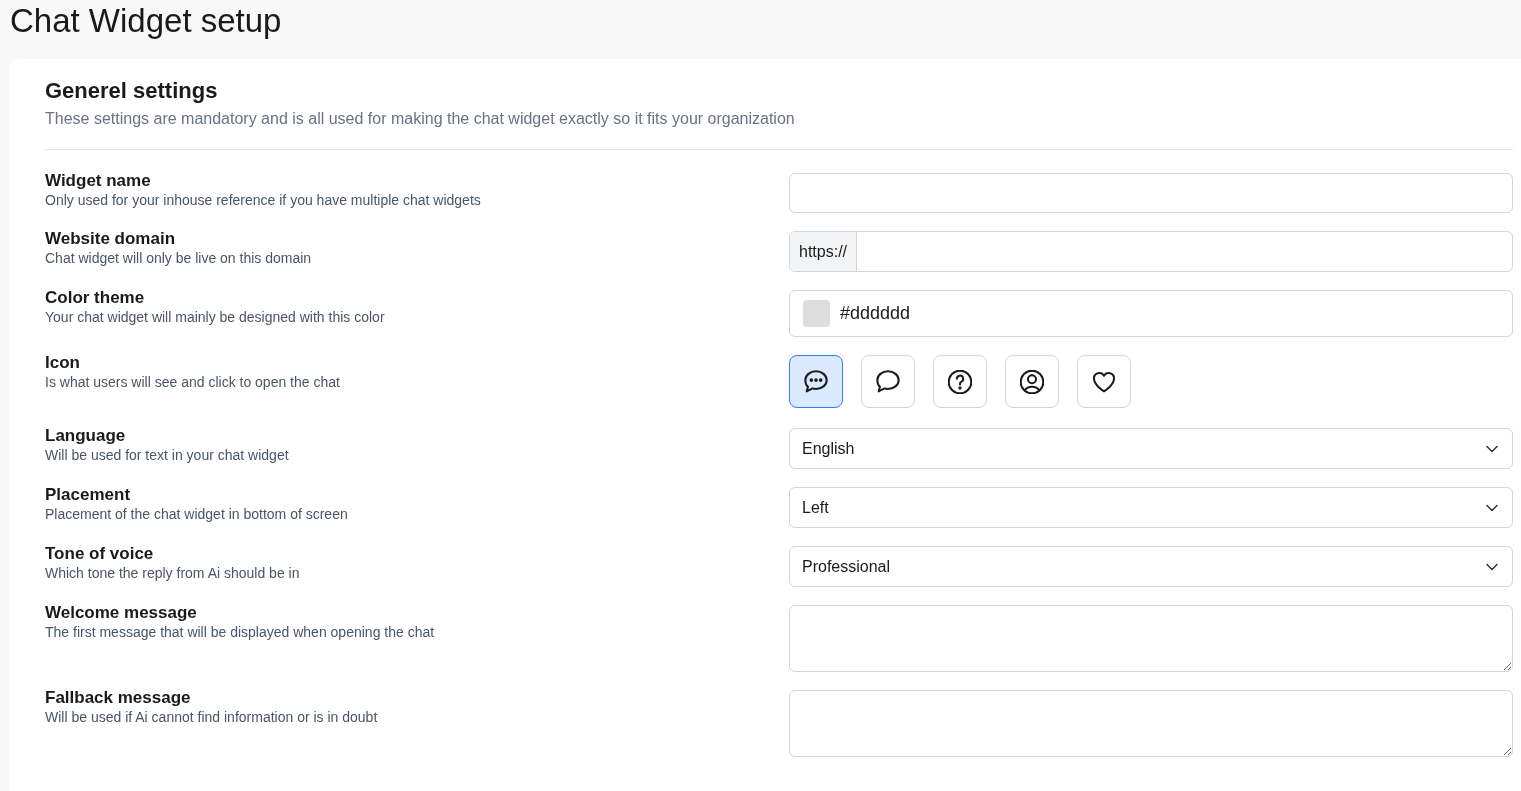 The image size is (1521, 791). Describe the element at coordinates (172, 573) in the screenshot. I see `field-description: Which tone the reply from Ai should be in` at that location.